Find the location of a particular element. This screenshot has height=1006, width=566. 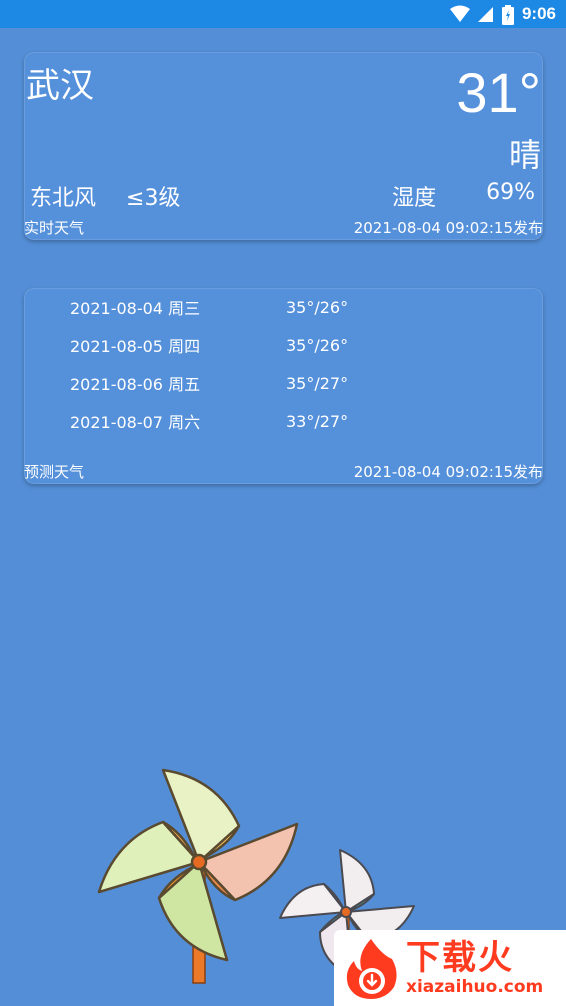

city-name: 武汉 is located at coordinates (60, 86).